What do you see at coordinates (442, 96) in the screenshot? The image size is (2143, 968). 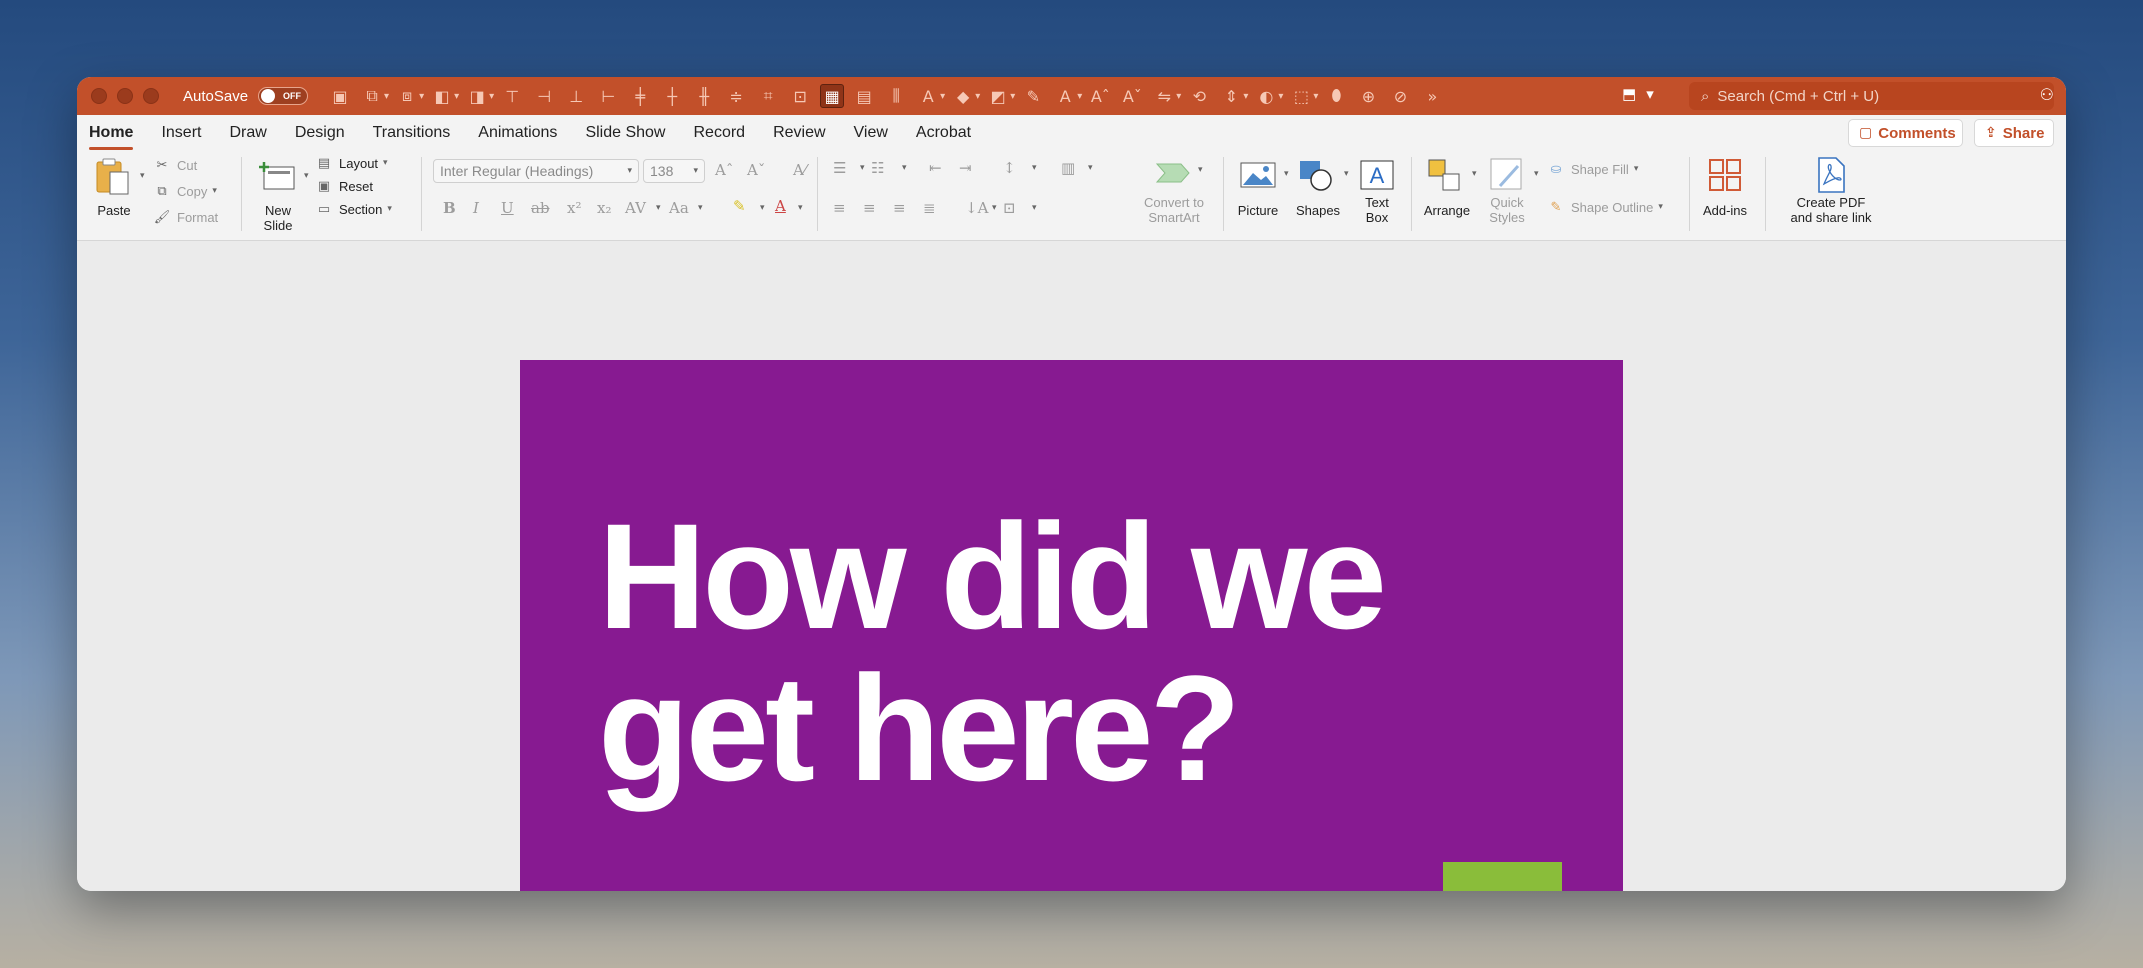 I see `bring-forward-icon: ◧` at bounding box center [442, 96].